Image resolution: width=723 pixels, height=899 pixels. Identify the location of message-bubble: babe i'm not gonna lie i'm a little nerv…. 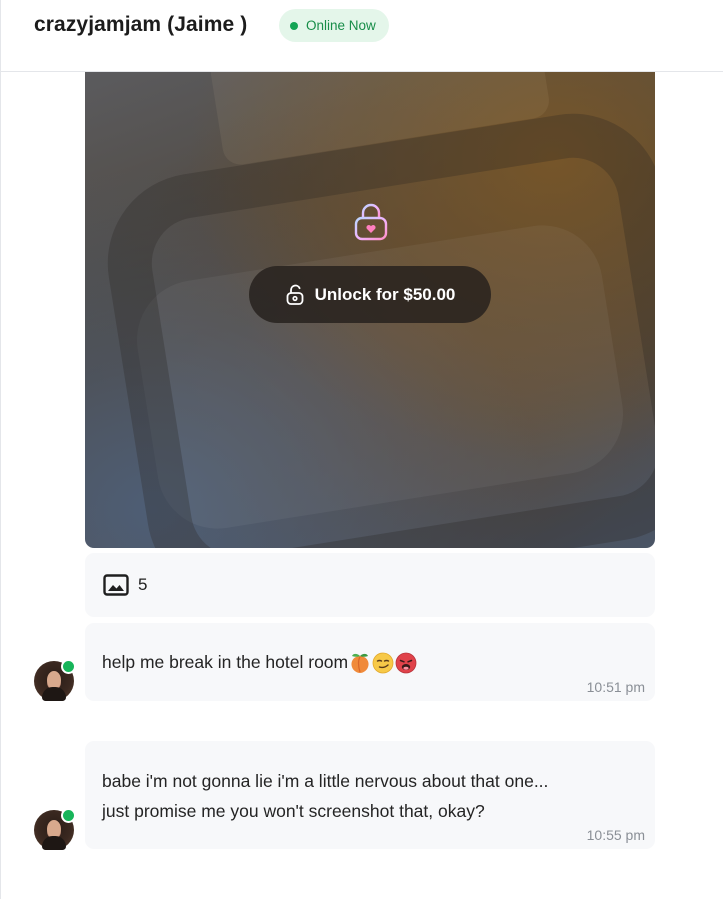
(370, 795).